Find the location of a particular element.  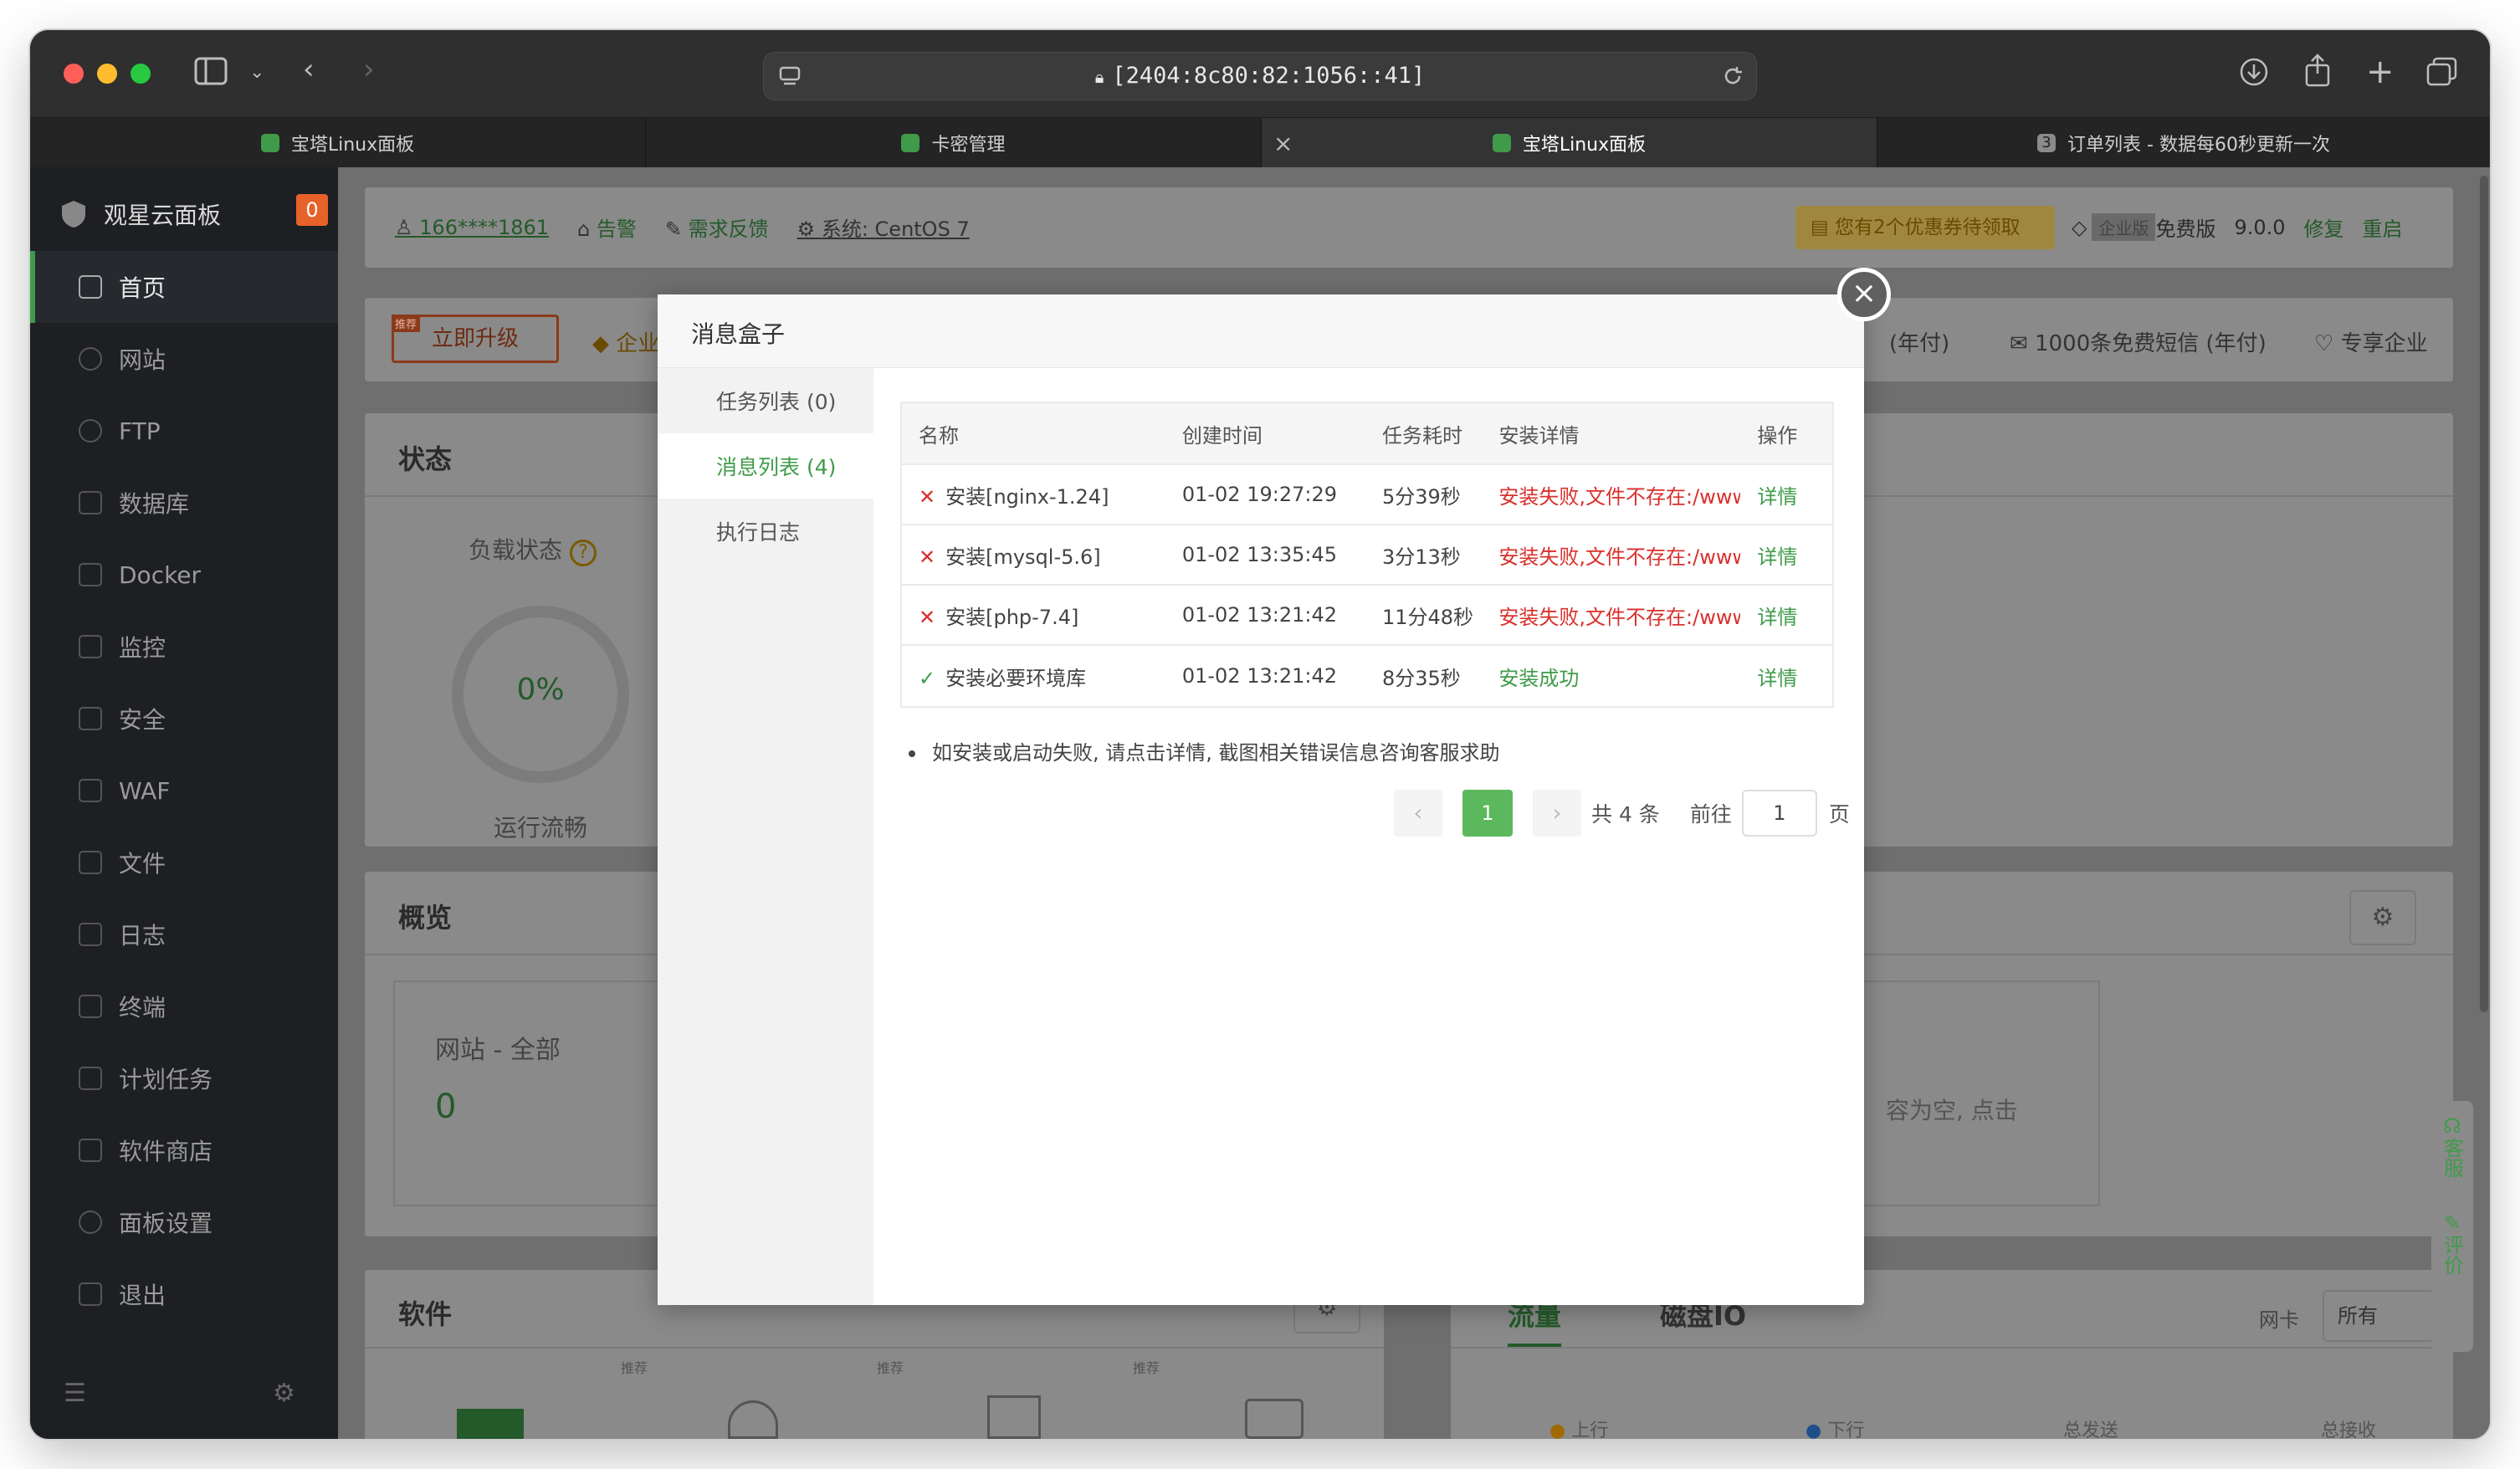

prev-page-button: ‹ is located at coordinates (1418, 813).